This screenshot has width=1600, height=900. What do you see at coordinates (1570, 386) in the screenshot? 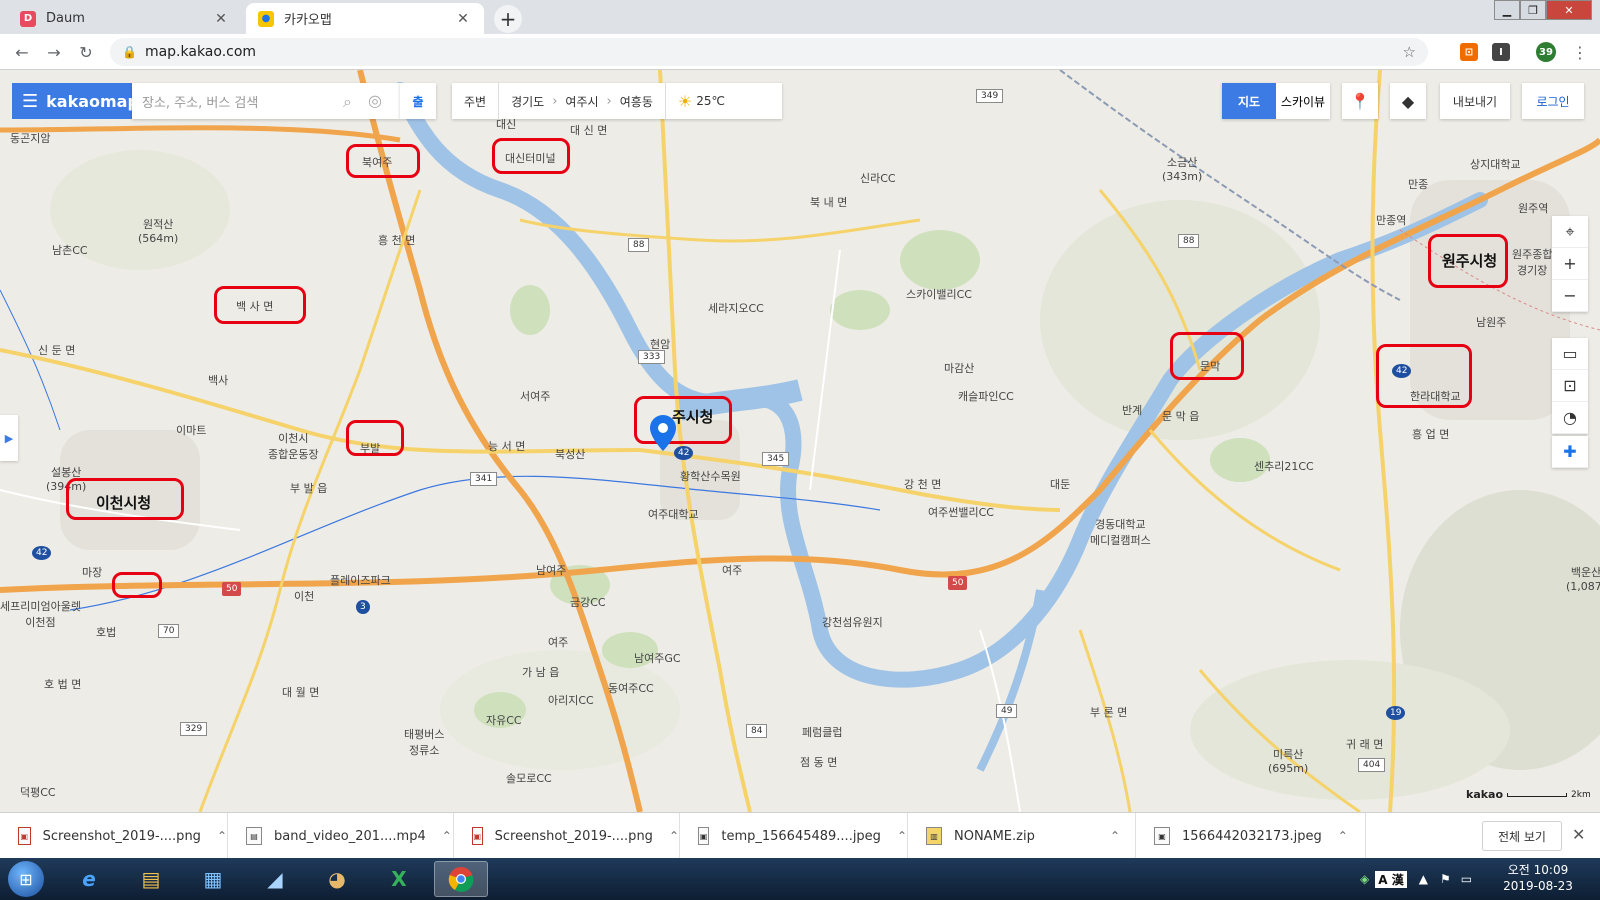
I see `area-measure-icon: ⊡` at bounding box center [1570, 386].